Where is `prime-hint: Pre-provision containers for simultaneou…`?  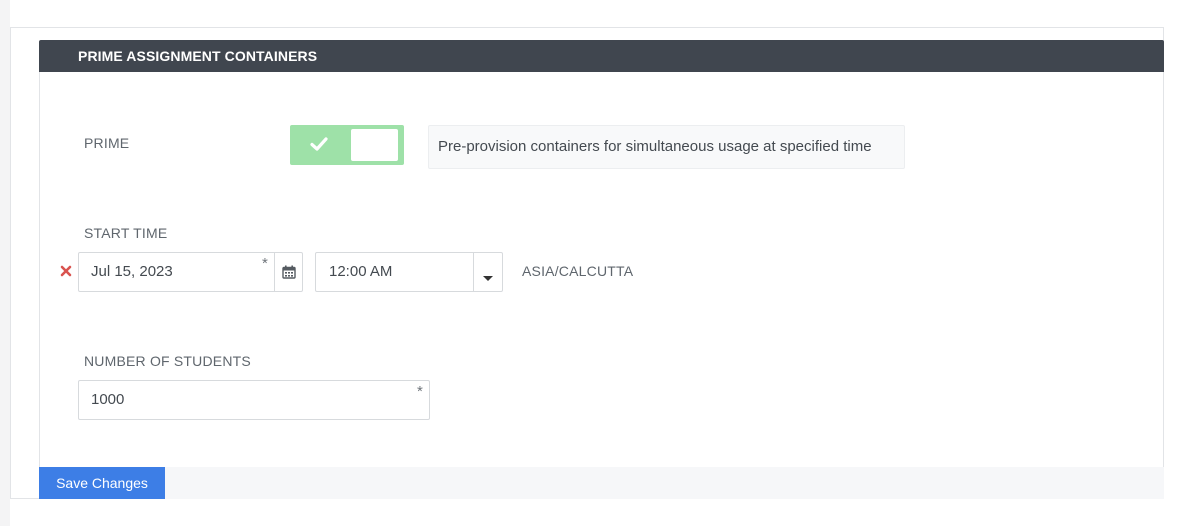
prime-hint: Pre-provision containers for simultaneou… is located at coordinates (666, 147).